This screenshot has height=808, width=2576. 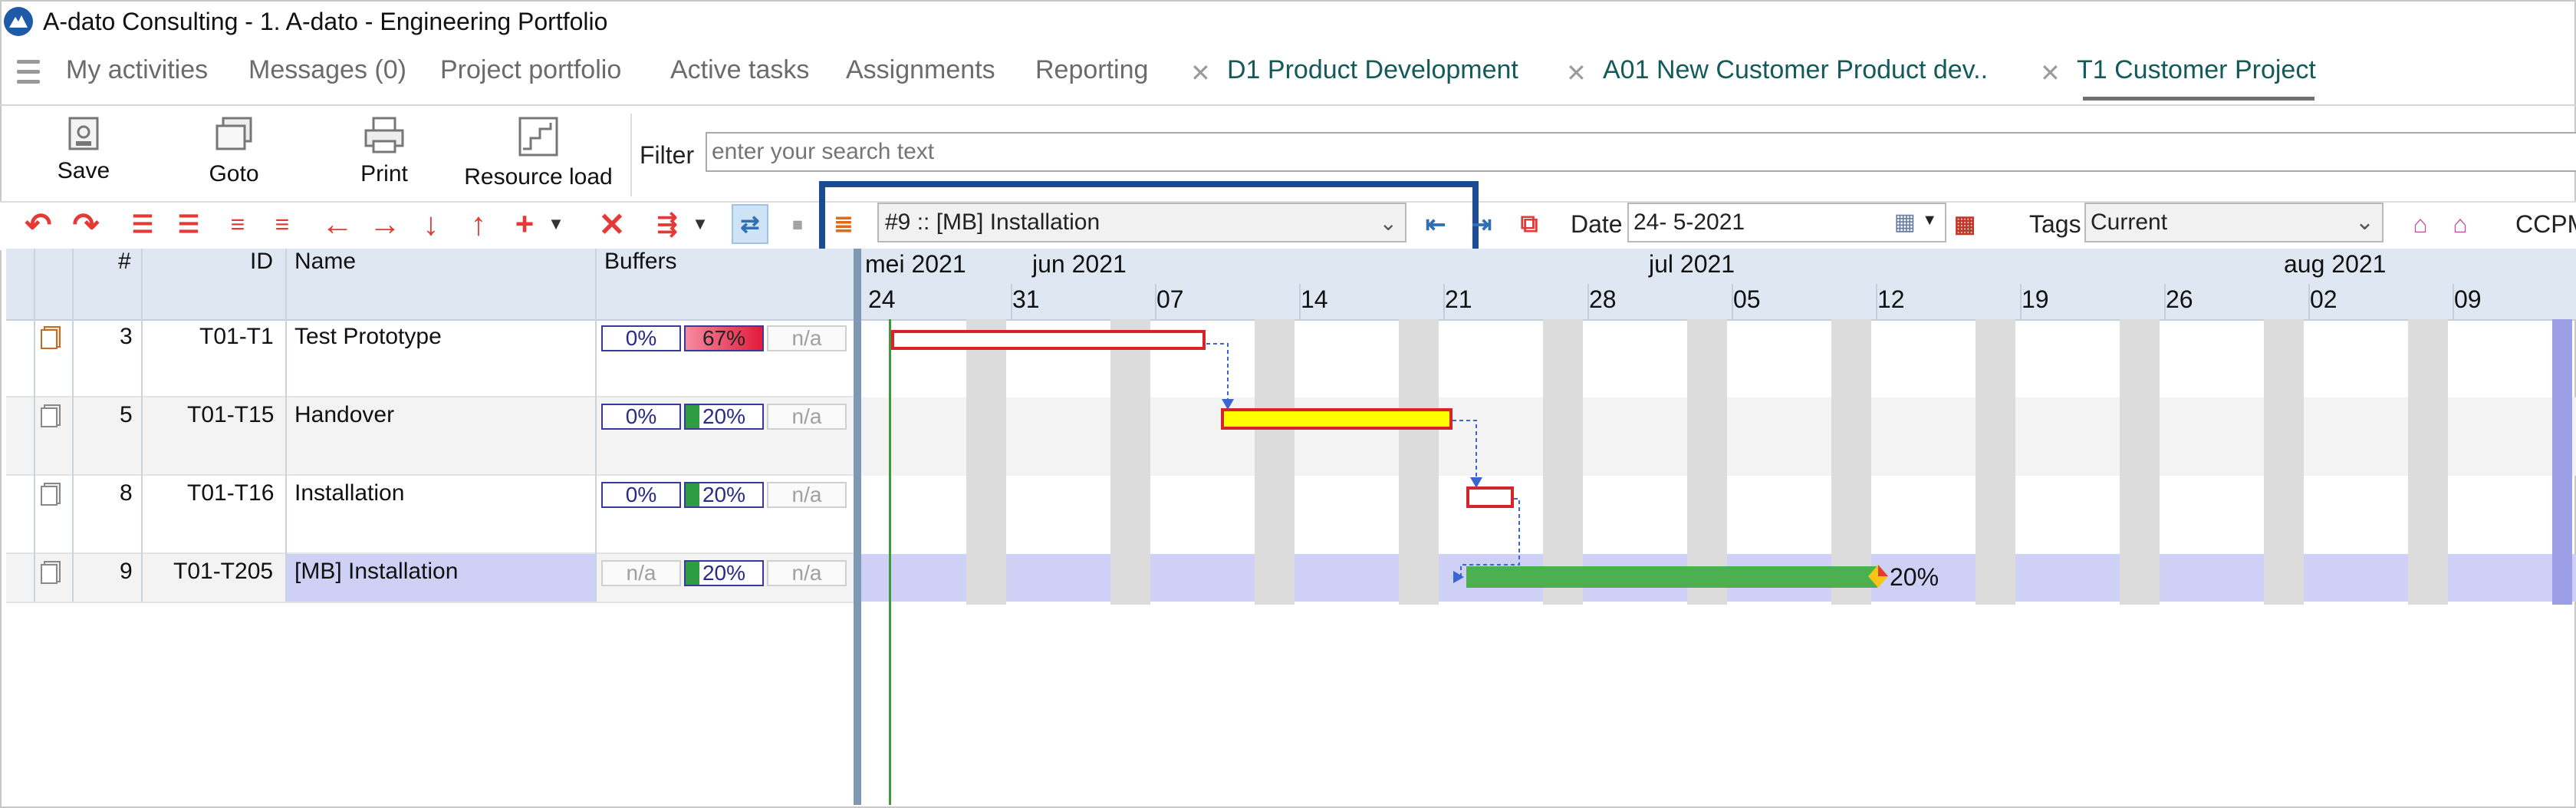 What do you see at coordinates (739, 70) in the screenshot?
I see `menu-active-tasks: Active tasks` at bounding box center [739, 70].